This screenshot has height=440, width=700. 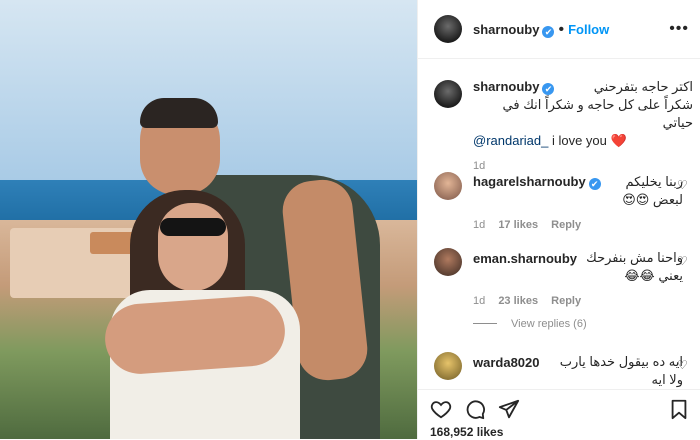 What do you see at coordinates (466, 432) in the screenshot?
I see `likes-count: 168,952 likes` at bounding box center [466, 432].